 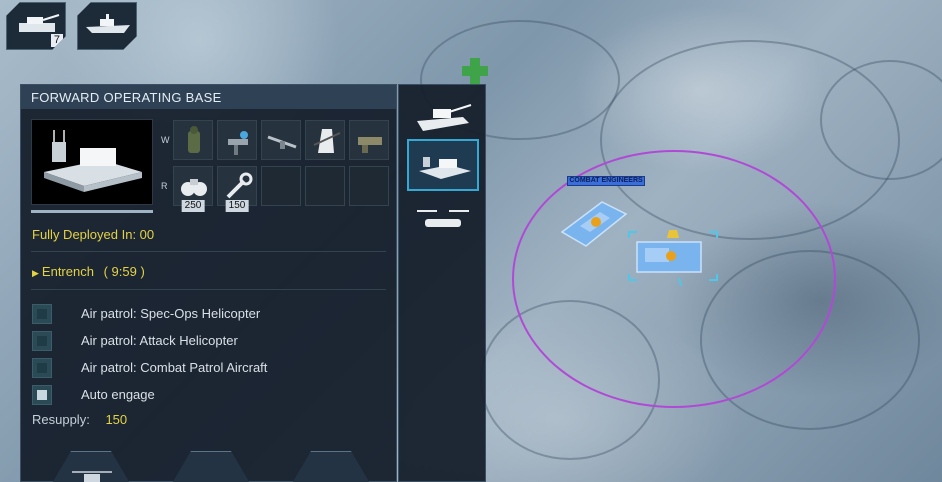 What do you see at coordinates (171, 313) in the screenshot?
I see `option-label: Air patrol: Spec-Ops Helicopter` at bounding box center [171, 313].